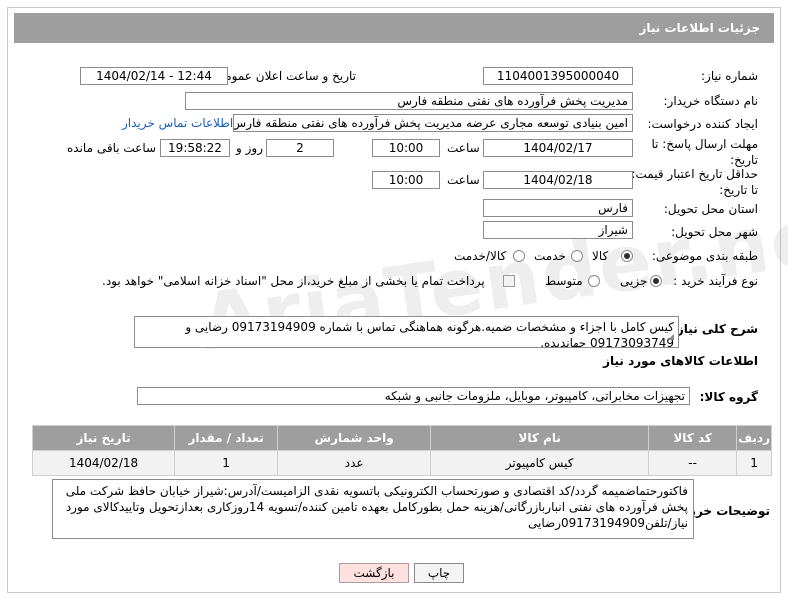  I want to click on col-item-name: نام کالا, so click(540, 438).